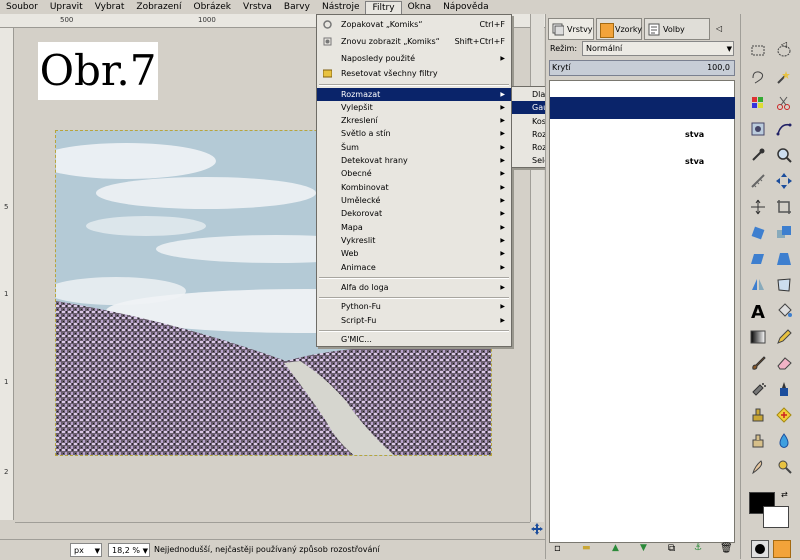 The height and width of the screenshot is (560, 800). I want to click on dodge-burn-icon, so click(784, 467).